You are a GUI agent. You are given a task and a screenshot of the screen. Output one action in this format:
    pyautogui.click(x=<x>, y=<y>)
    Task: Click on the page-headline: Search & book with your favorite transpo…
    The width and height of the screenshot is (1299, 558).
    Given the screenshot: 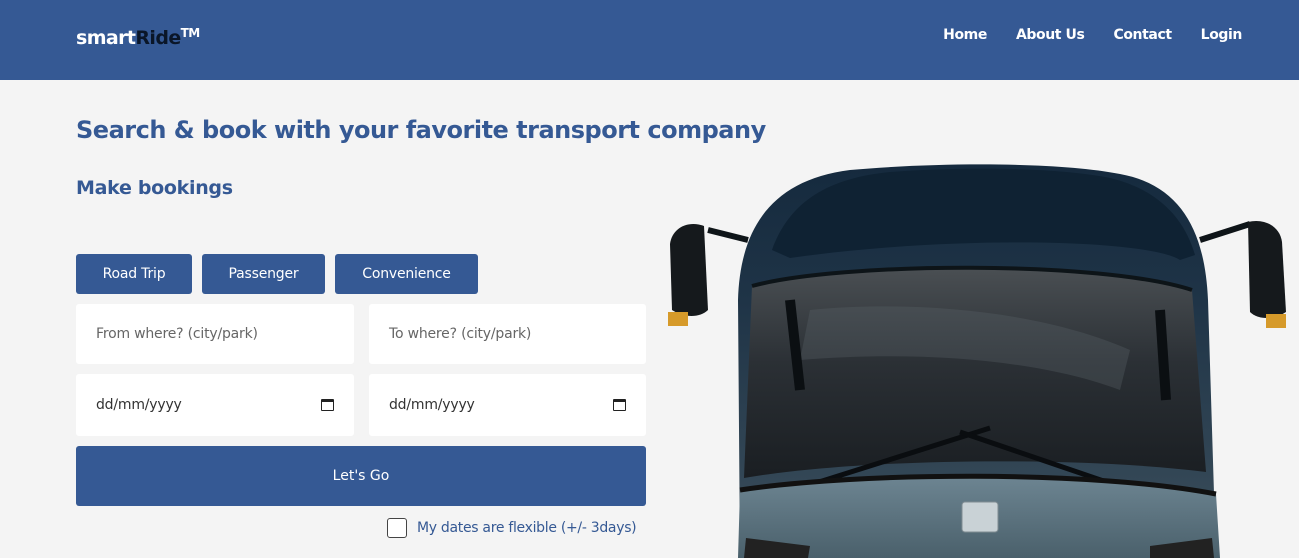 What is the action you would take?
    pyautogui.click(x=421, y=130)
    